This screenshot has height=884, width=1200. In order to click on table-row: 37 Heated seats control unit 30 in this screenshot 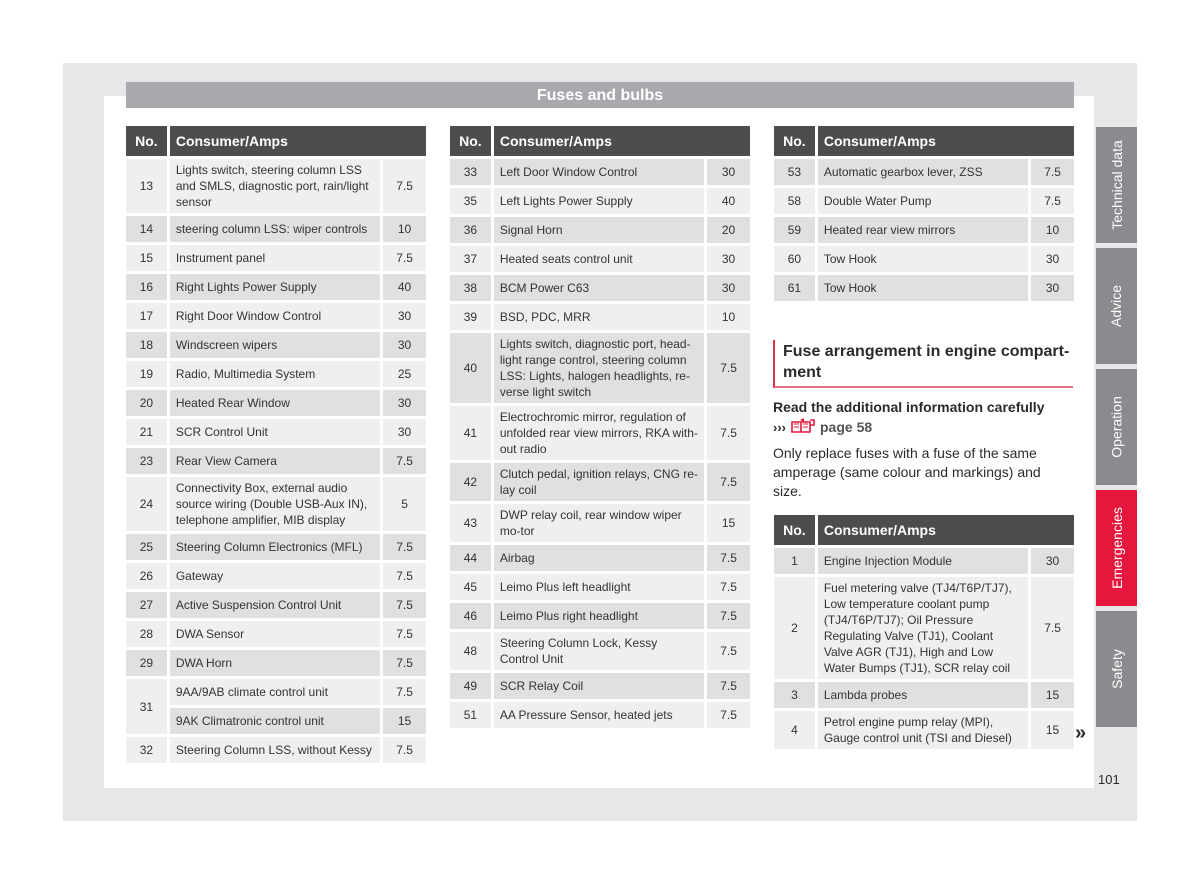, I will do `click(600, 259)`.